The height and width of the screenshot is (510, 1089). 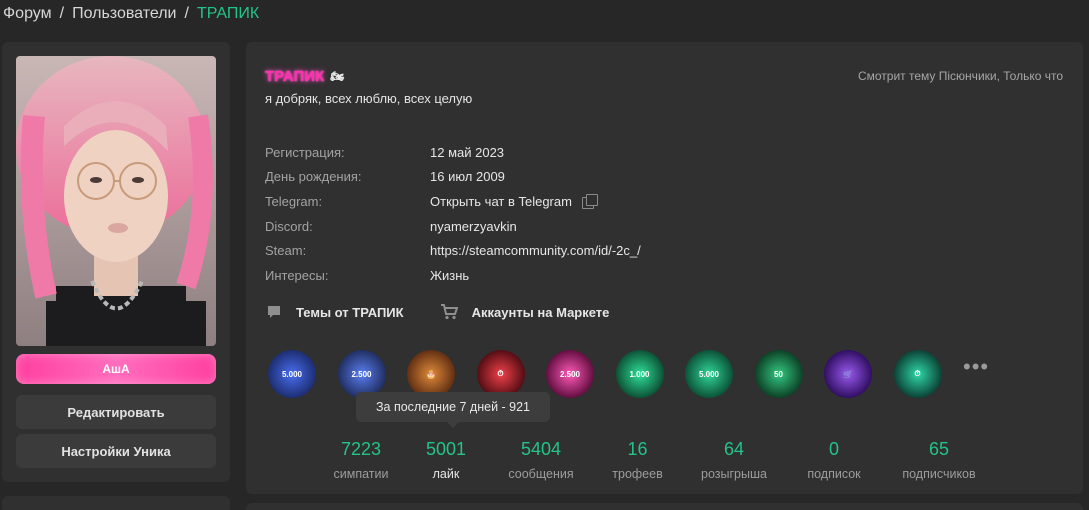 What do you see at coordinates (116, 201) in the screenshot?
I see `avatar` at bounding box center [116, 201].